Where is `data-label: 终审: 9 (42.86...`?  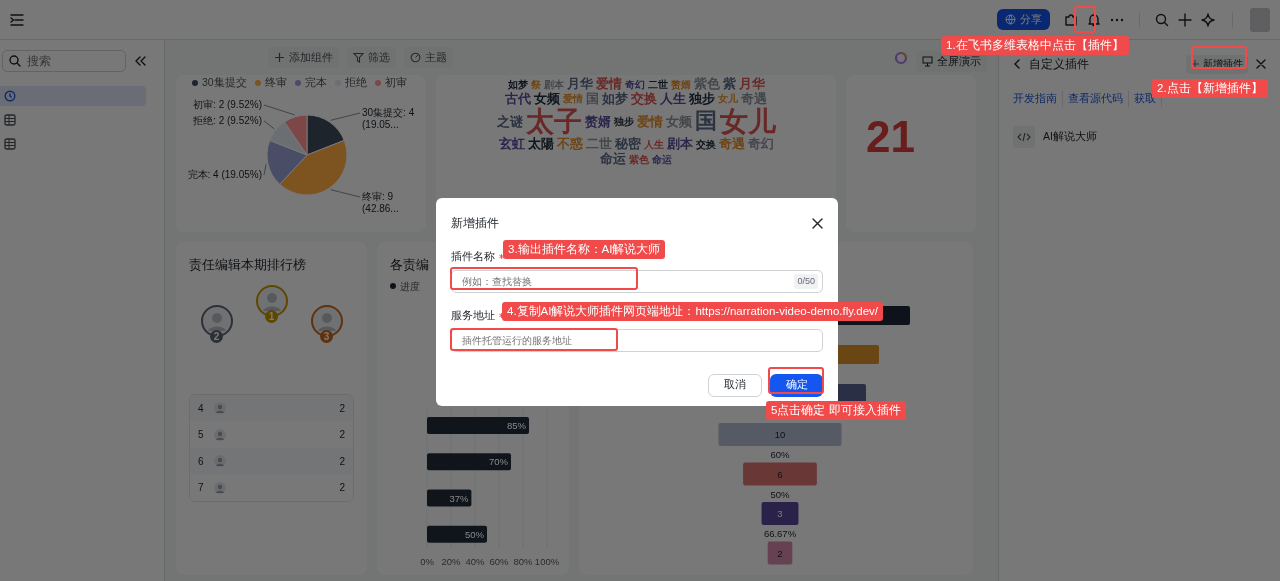 data-label: 终审: 9 (42.86... is located at coordinates (381, 202).